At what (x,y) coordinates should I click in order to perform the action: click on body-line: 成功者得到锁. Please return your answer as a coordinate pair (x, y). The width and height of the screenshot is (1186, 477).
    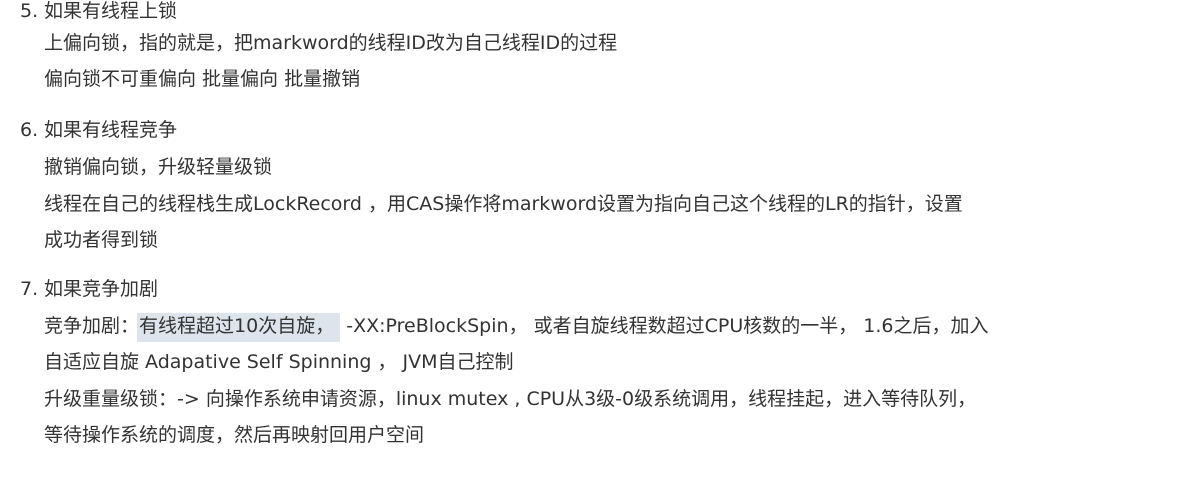
    Looking at the image, I should click on (101, 240).